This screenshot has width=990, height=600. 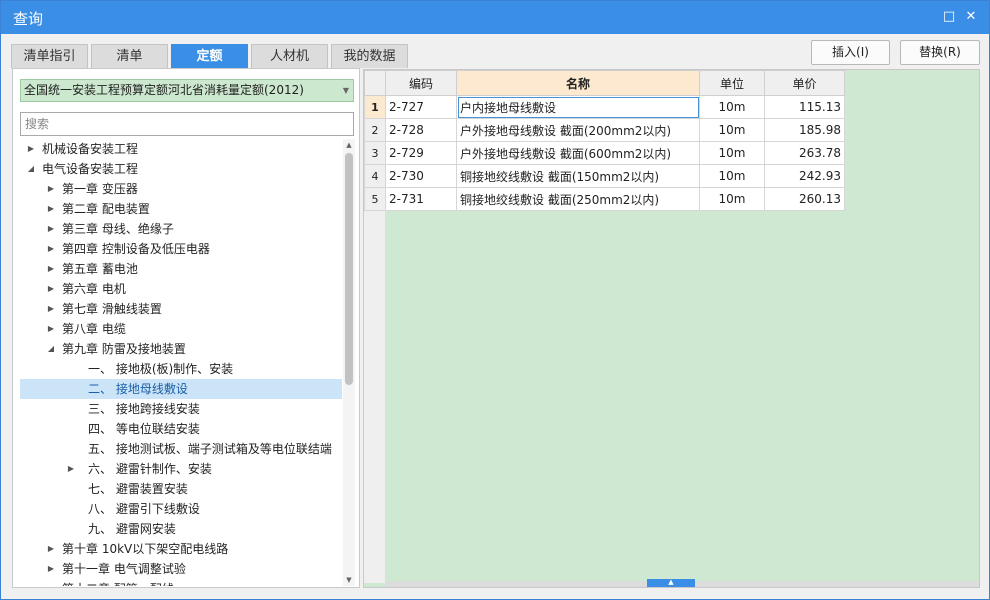 I want to click on tree-node: 七、 避雷装置安装, so click(x=181, y=489).